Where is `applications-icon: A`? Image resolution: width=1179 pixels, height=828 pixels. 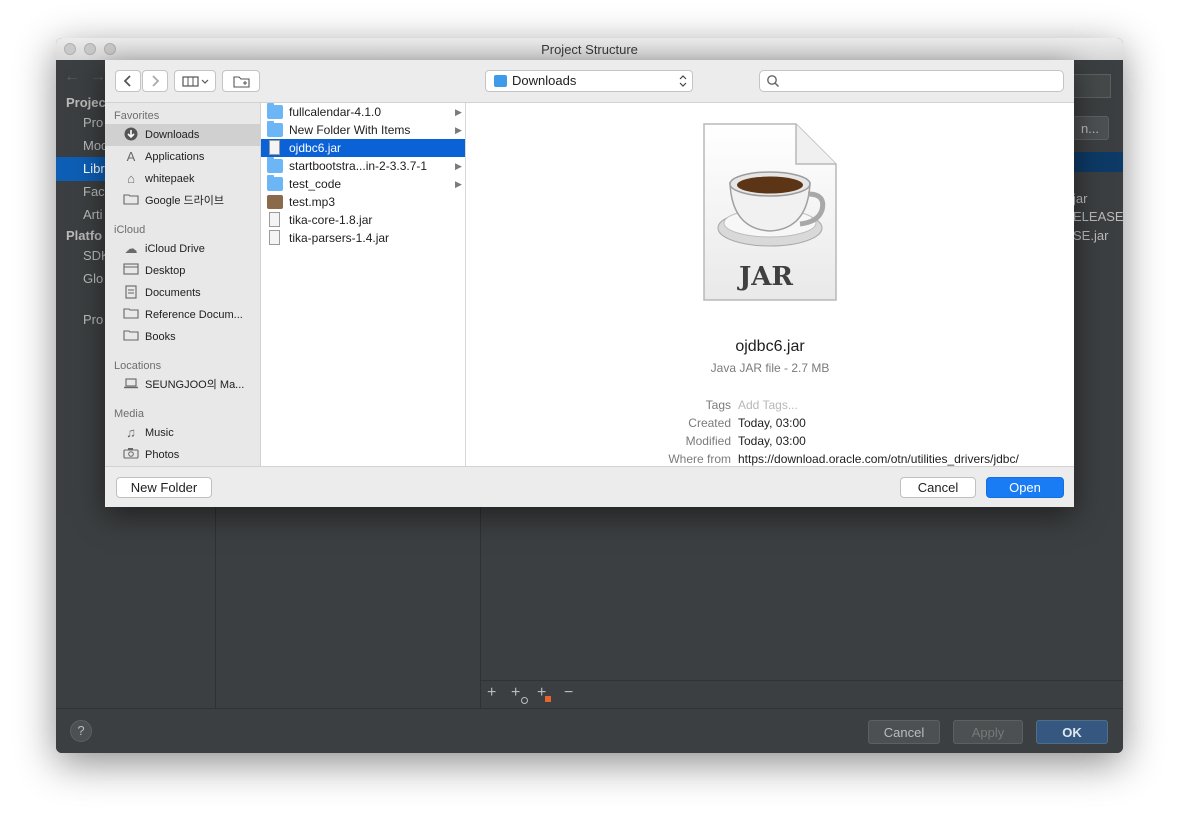
applications-icon: A is located at coordinates (131, 156).